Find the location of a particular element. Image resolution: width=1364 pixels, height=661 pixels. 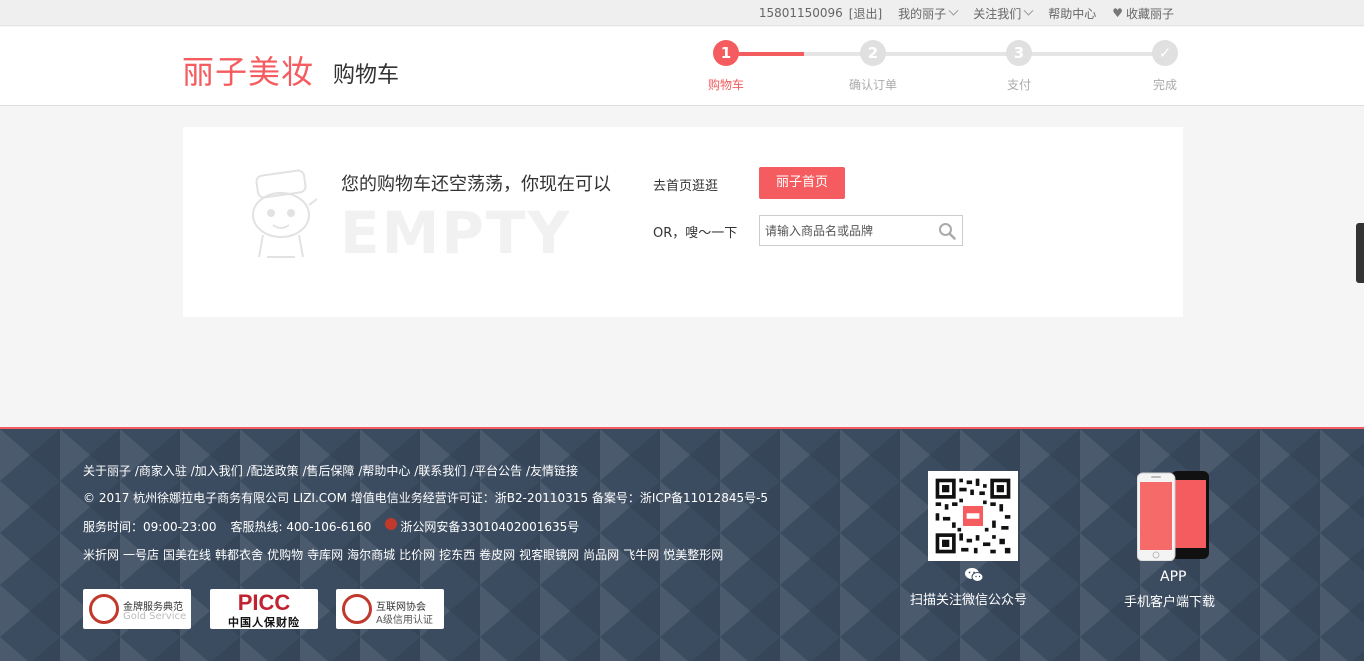

top-bar: 15801150096 [退出] 我的丽子 关注我们 帮助中心 ♥ 收藏丽子 is located at coordinates (682, 13).